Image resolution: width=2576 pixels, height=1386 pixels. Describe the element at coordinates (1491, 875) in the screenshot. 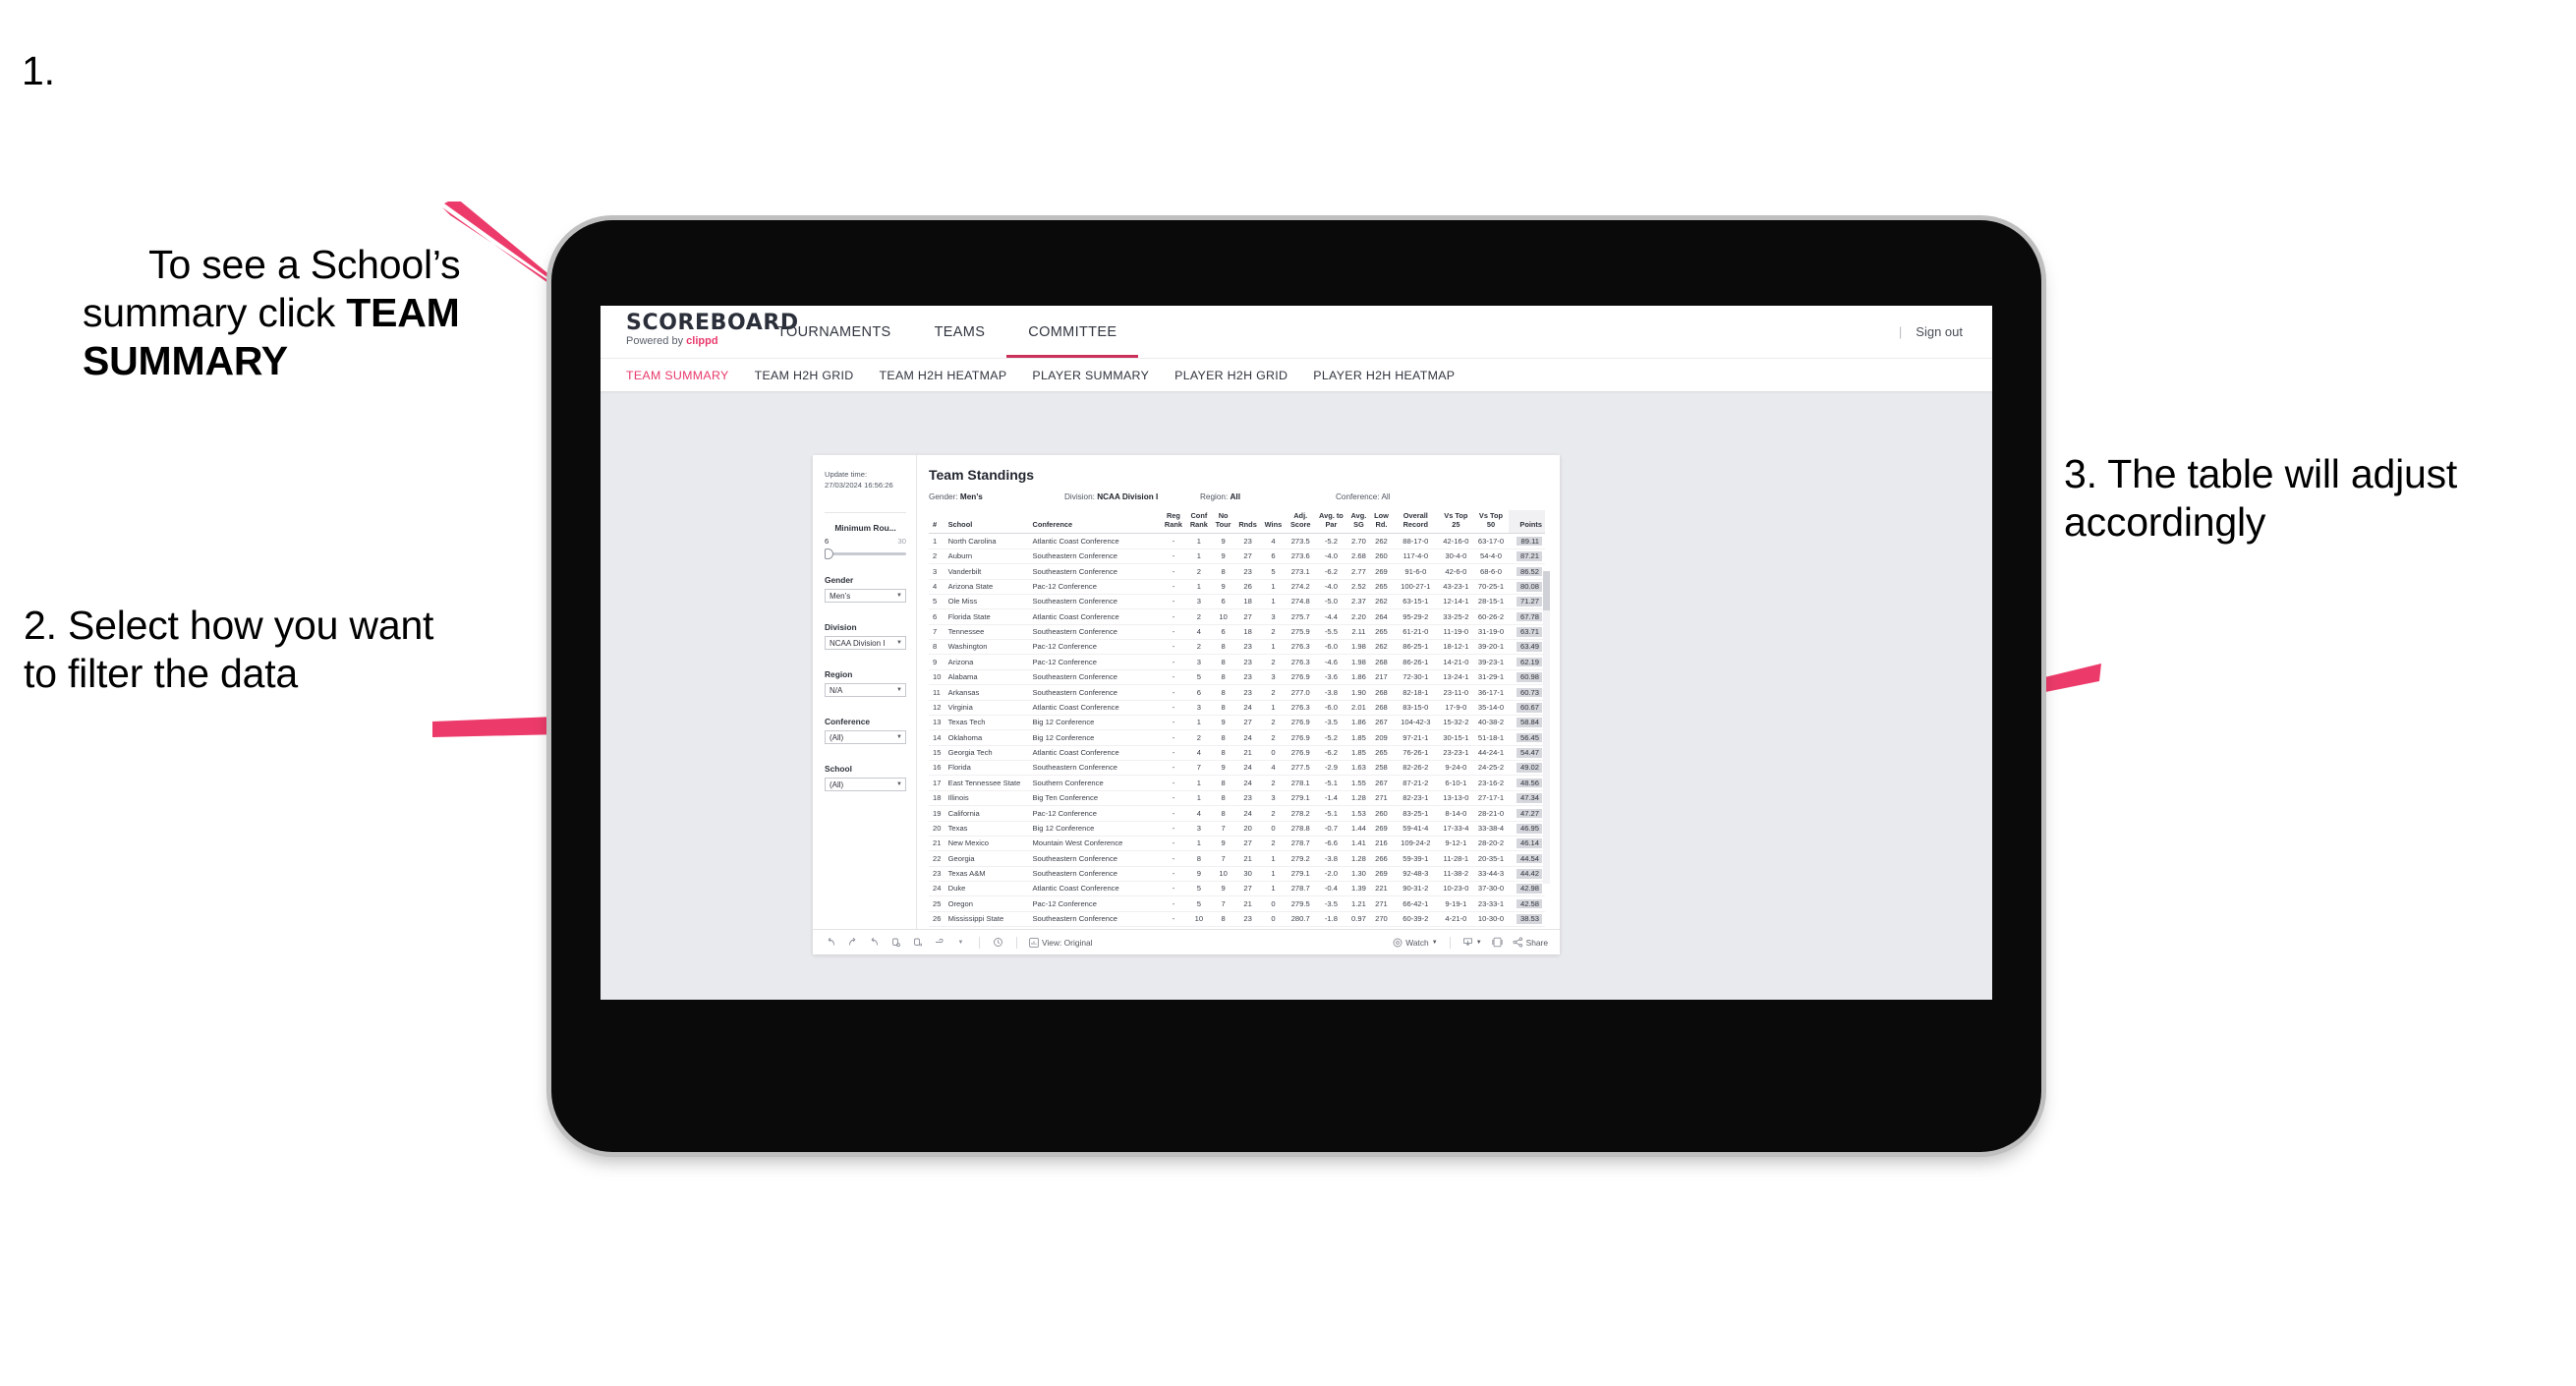

I see `cell-vs-top-50: 33-44-3` at that location.